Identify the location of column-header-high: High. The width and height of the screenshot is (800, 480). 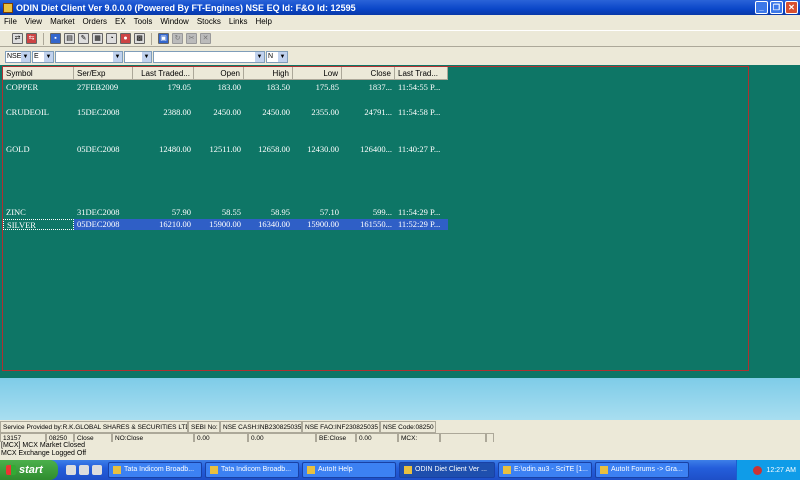
(268, 73).